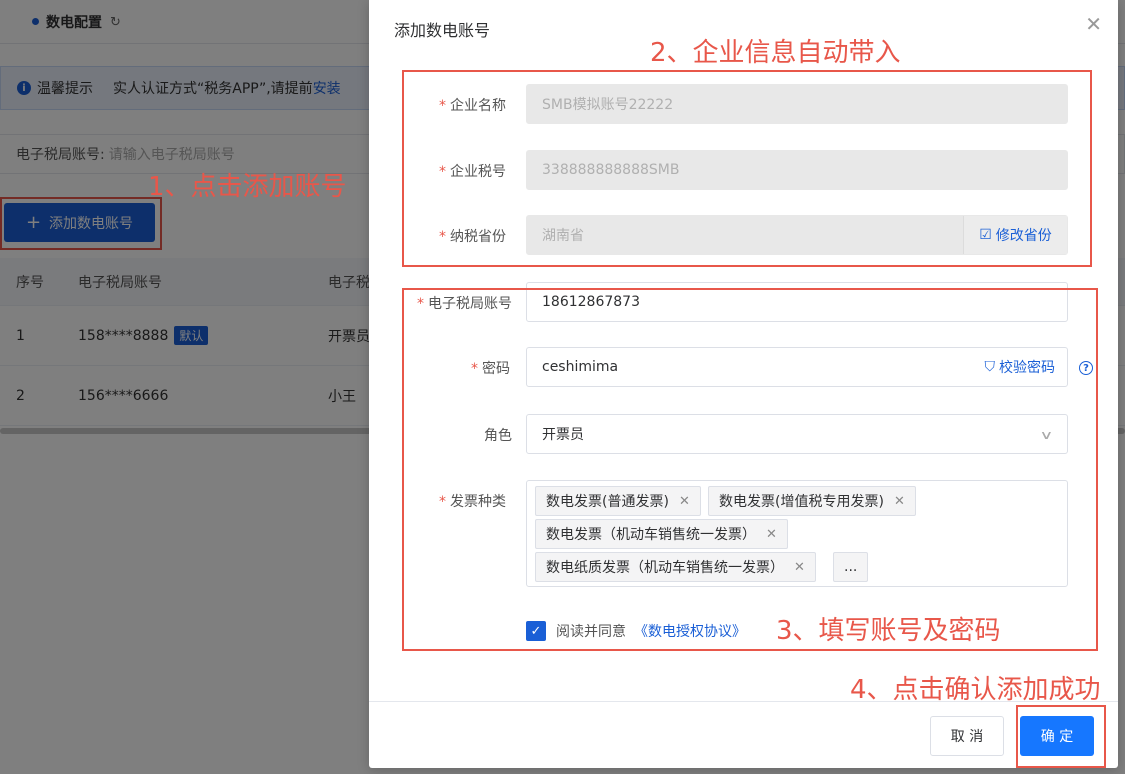  I want to click on annotation-step4: 4、点击确认添加成功, so click(975, 690).